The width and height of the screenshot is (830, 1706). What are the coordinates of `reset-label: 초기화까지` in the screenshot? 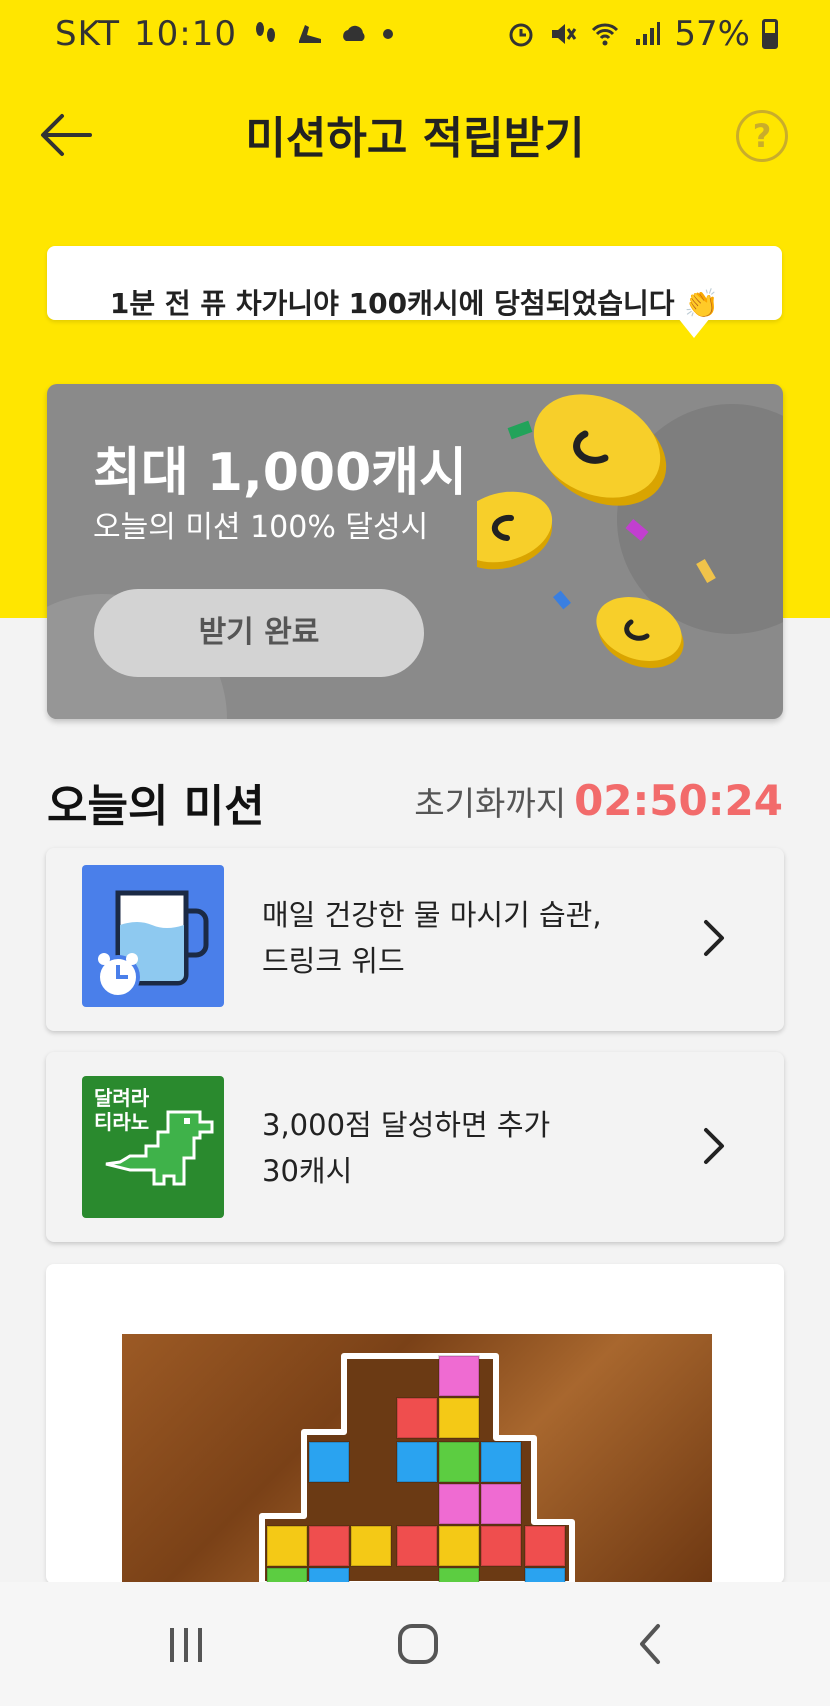 It's located at (490, 803).